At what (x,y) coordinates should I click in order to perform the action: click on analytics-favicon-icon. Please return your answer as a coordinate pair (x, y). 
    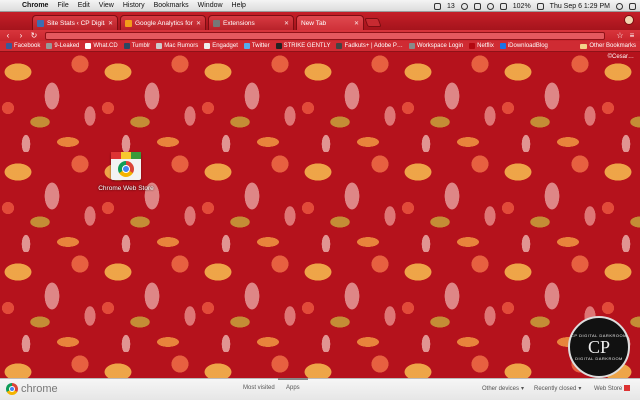
    Looking at the image, I should click on (128, 23).